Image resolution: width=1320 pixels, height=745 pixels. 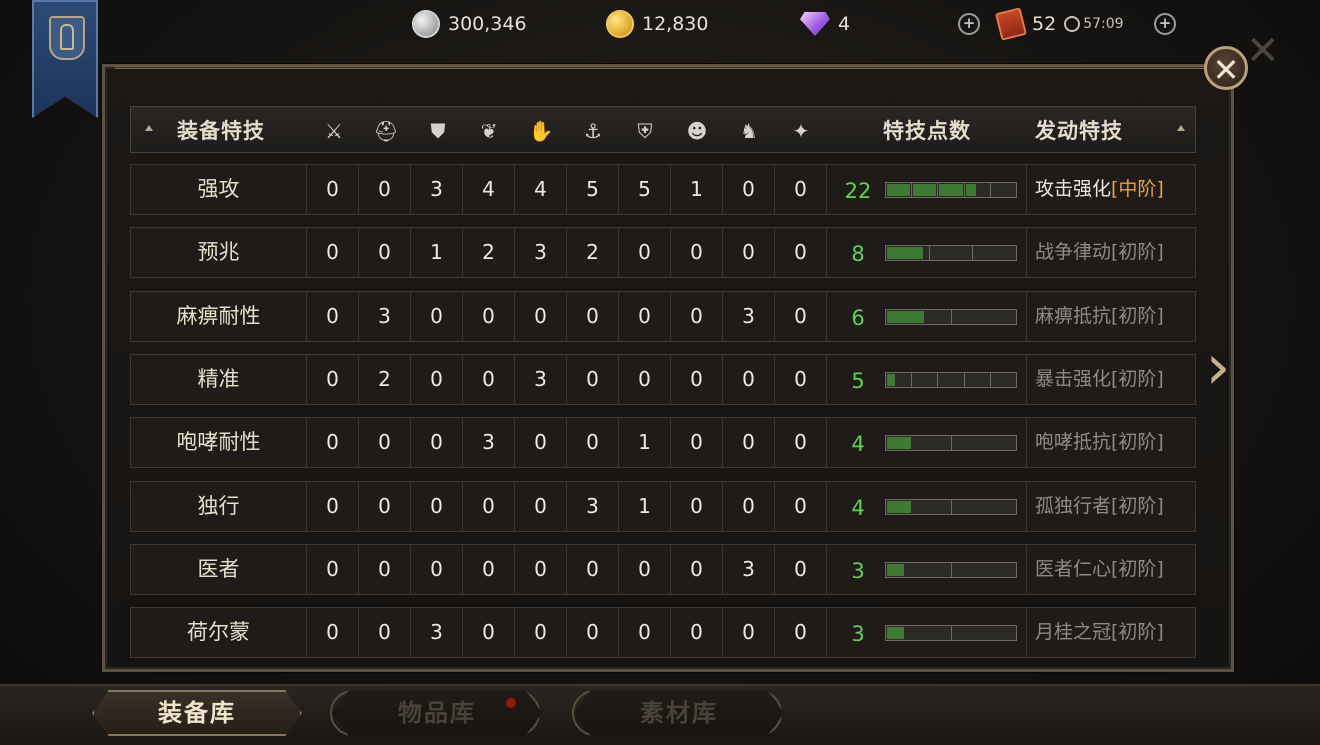 I want to click on silver-coin-icon, so click(x=426, y=24).